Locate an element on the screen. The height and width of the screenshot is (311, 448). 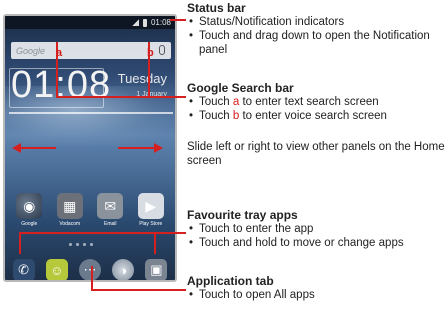
search-connector is located at coordinates (121, 97).